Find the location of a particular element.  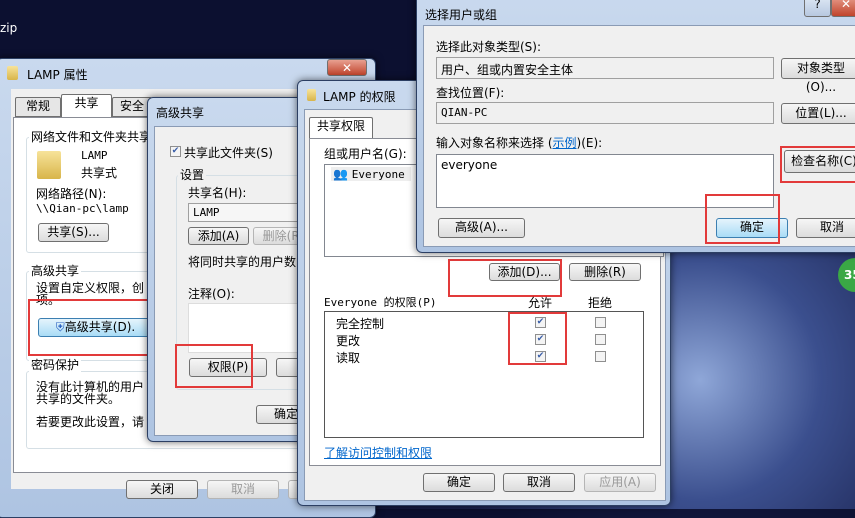

permission-row-name: 更改 is located at coordinates (348, 341).